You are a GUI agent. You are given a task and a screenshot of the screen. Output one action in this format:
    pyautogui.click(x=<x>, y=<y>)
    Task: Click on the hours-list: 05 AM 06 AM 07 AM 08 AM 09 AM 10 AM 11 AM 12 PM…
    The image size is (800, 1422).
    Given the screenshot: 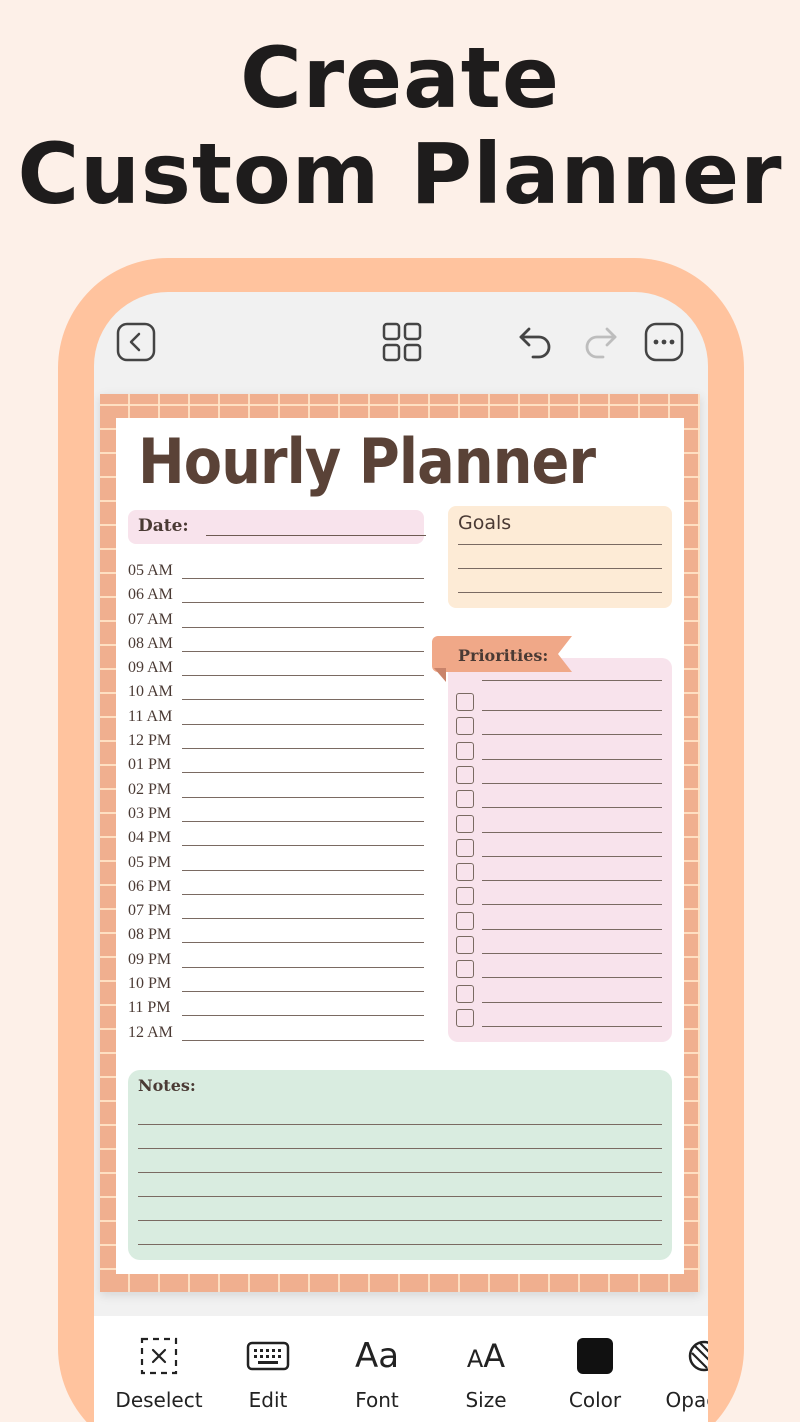 What is the action you would take?
    pyautogui.click(x=278, y=803)
    